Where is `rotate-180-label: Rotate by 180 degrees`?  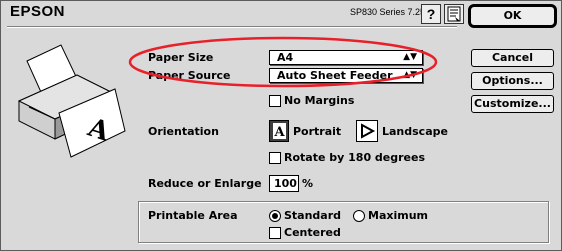
rotate-180-label: Rotate by 180 degrees is located at coordinates (355, 157).